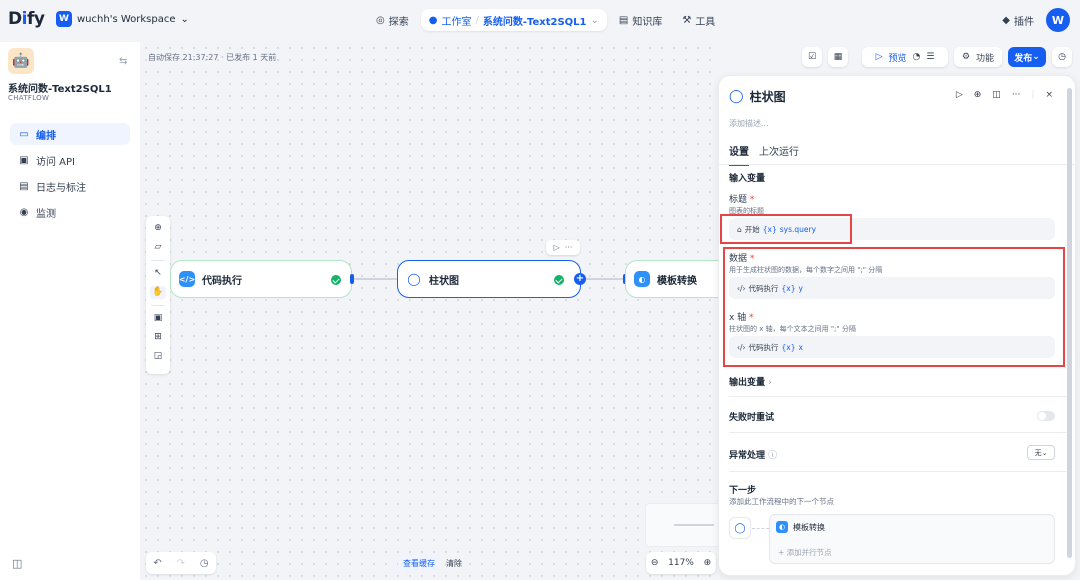 Image resolution: width=1080 pixels, height=580 pixels. What do you see at coordinates (261, 279) in the screenshot?
I see `node-code-exec: </> 代码执行` at bounding box center [261, 279].